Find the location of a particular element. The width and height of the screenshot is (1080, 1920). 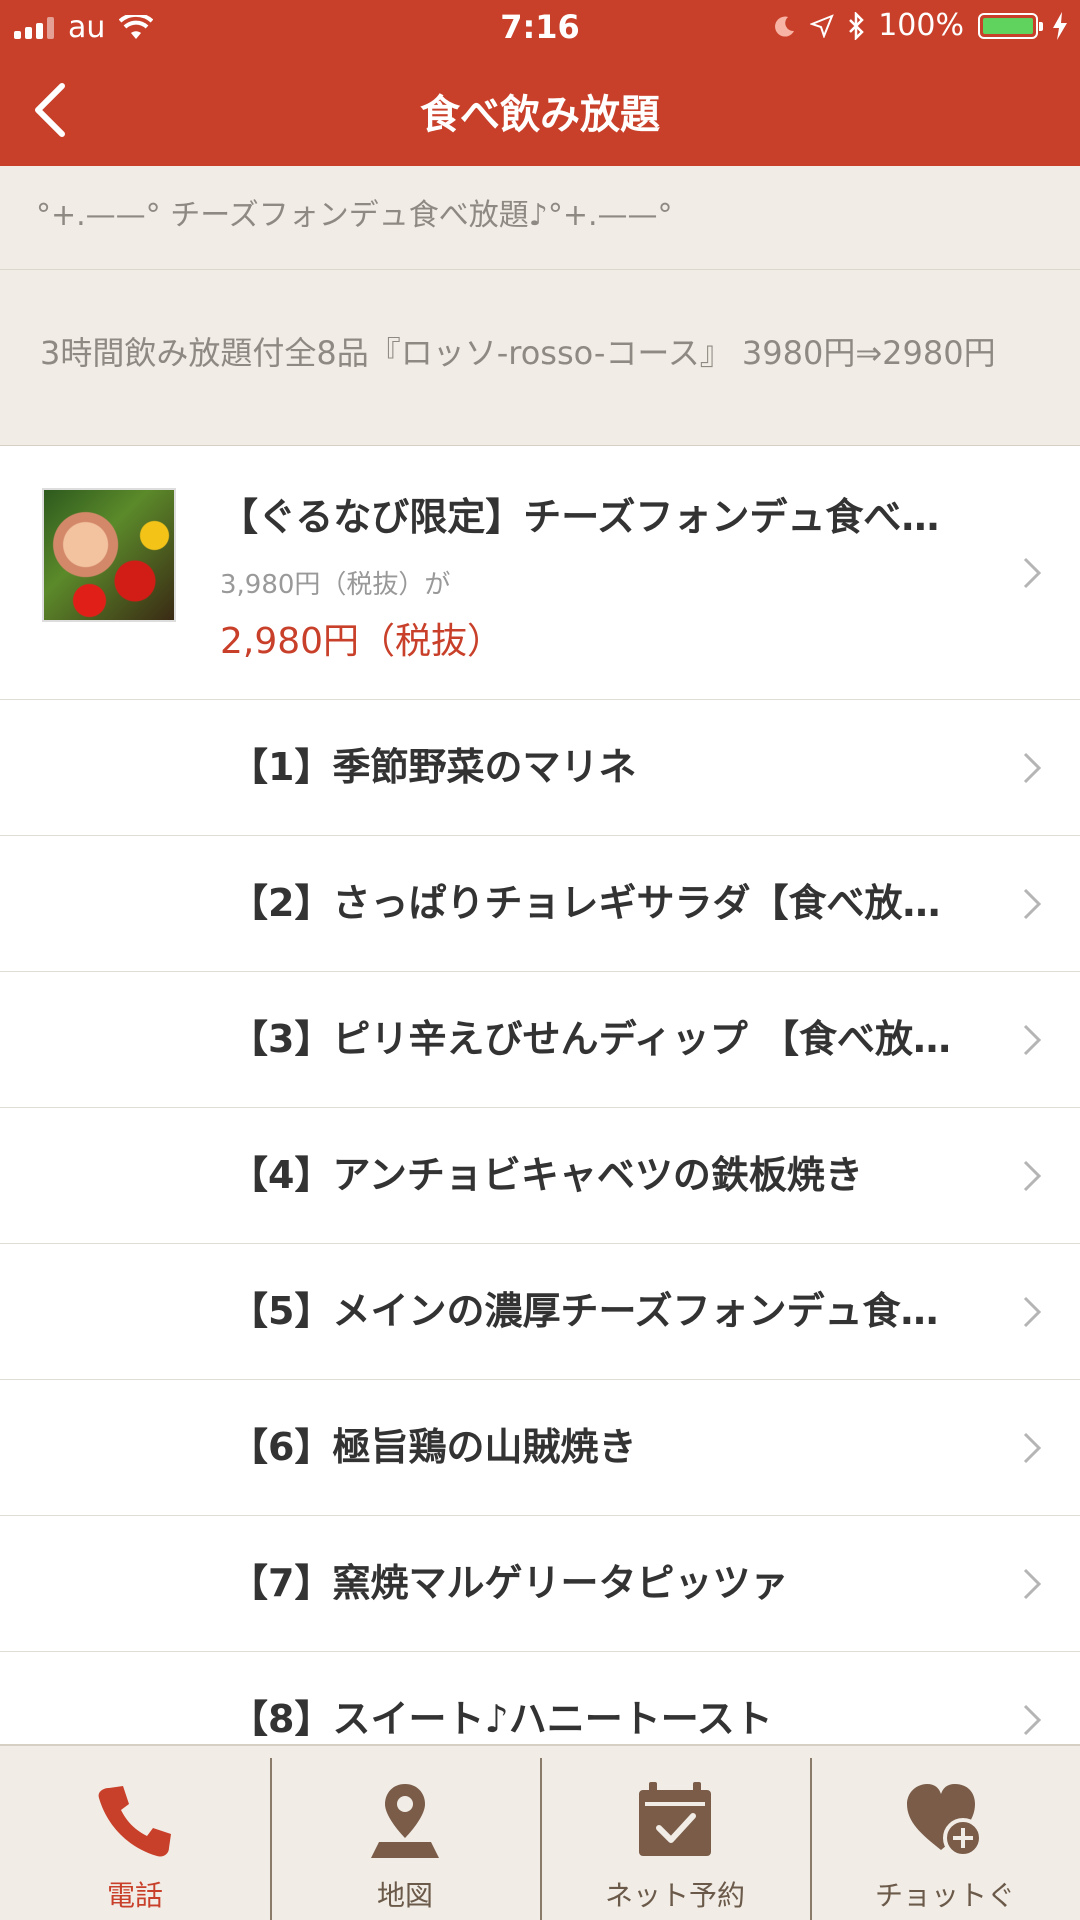

battery-percent: 100% is located at coordinates (921, 25).